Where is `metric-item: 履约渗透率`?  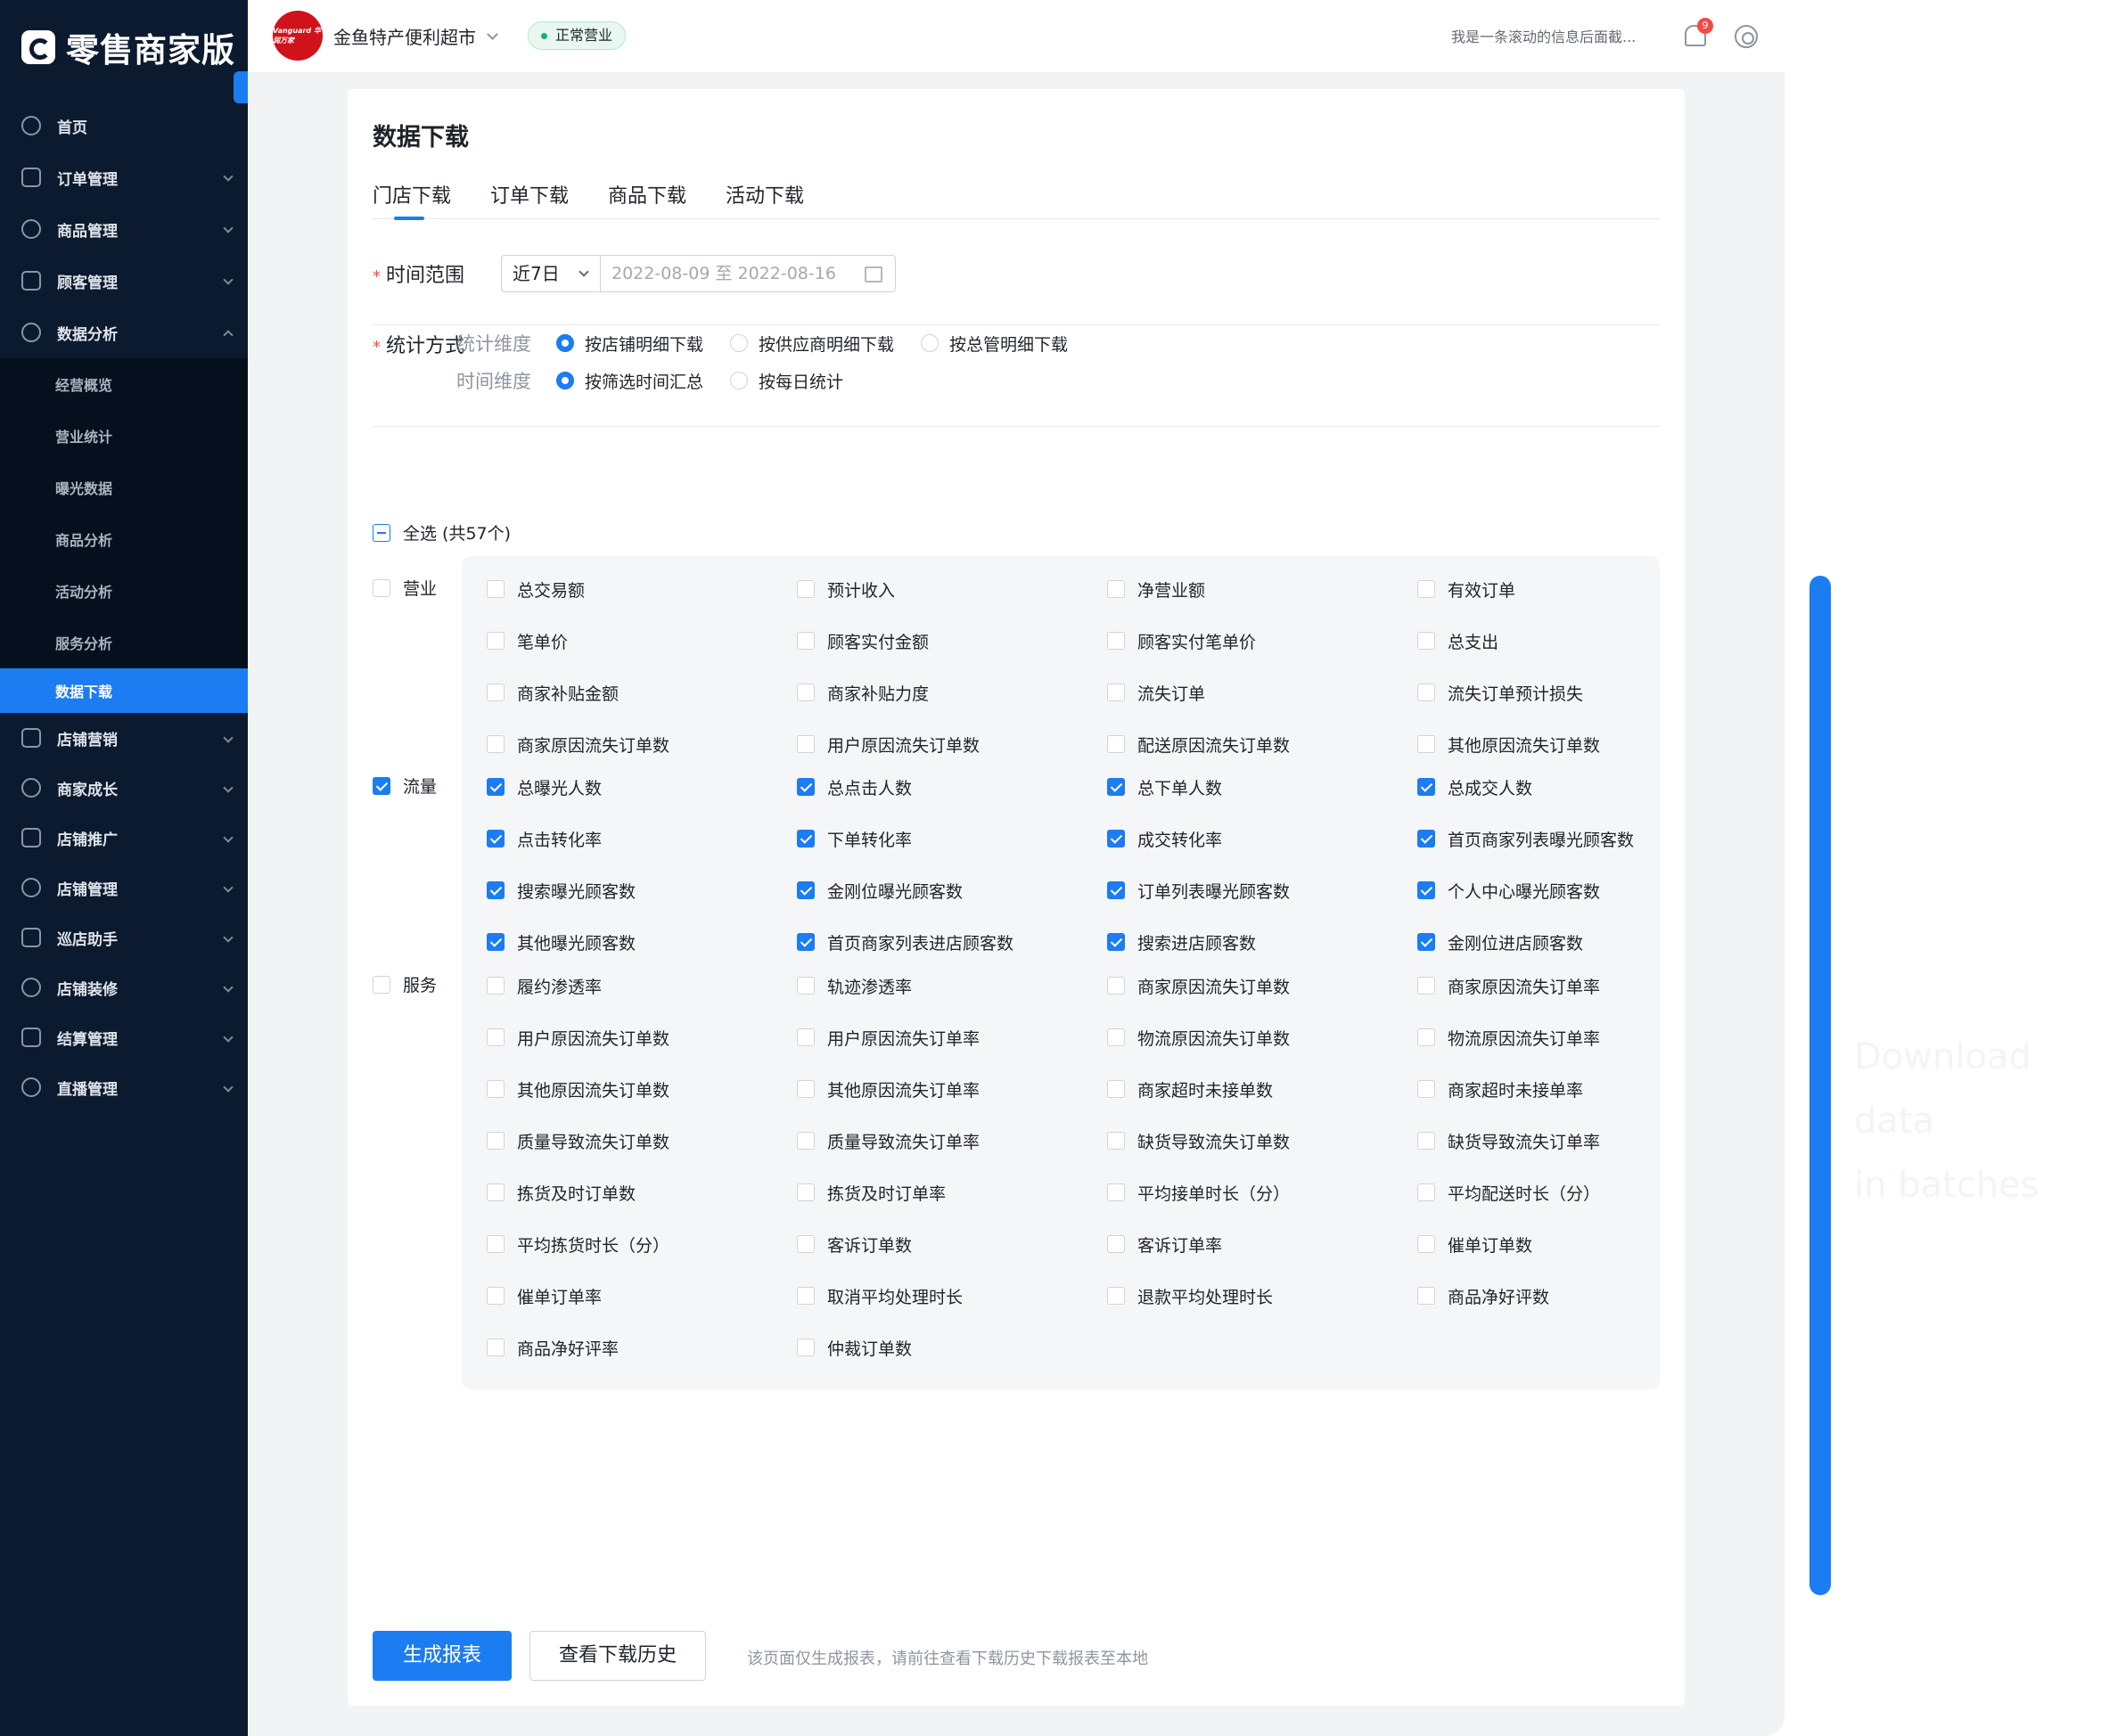 metric-item: 履约渗透率 is located at coordinates (642, 987).